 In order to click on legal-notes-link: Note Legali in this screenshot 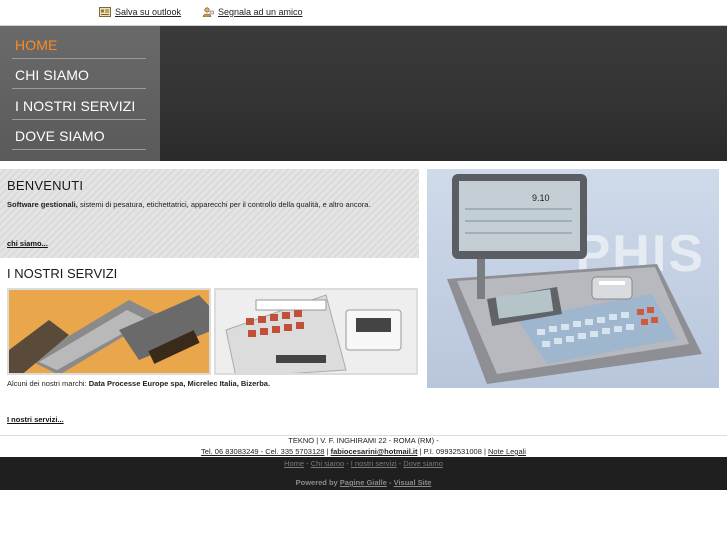, I will do `click(507, 451)`.